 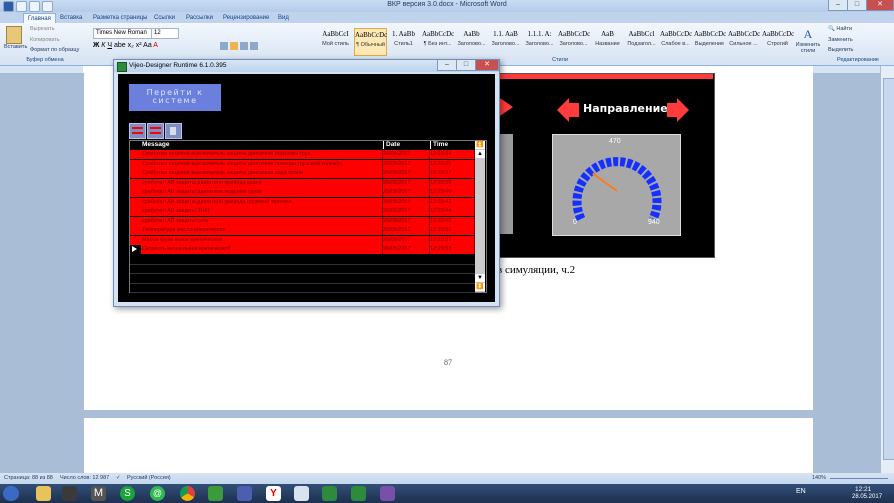 What do you see at coordinates (15, 40) in the screenshot?
I see `paste-button: Вставить` at bounding box center [15, 40].